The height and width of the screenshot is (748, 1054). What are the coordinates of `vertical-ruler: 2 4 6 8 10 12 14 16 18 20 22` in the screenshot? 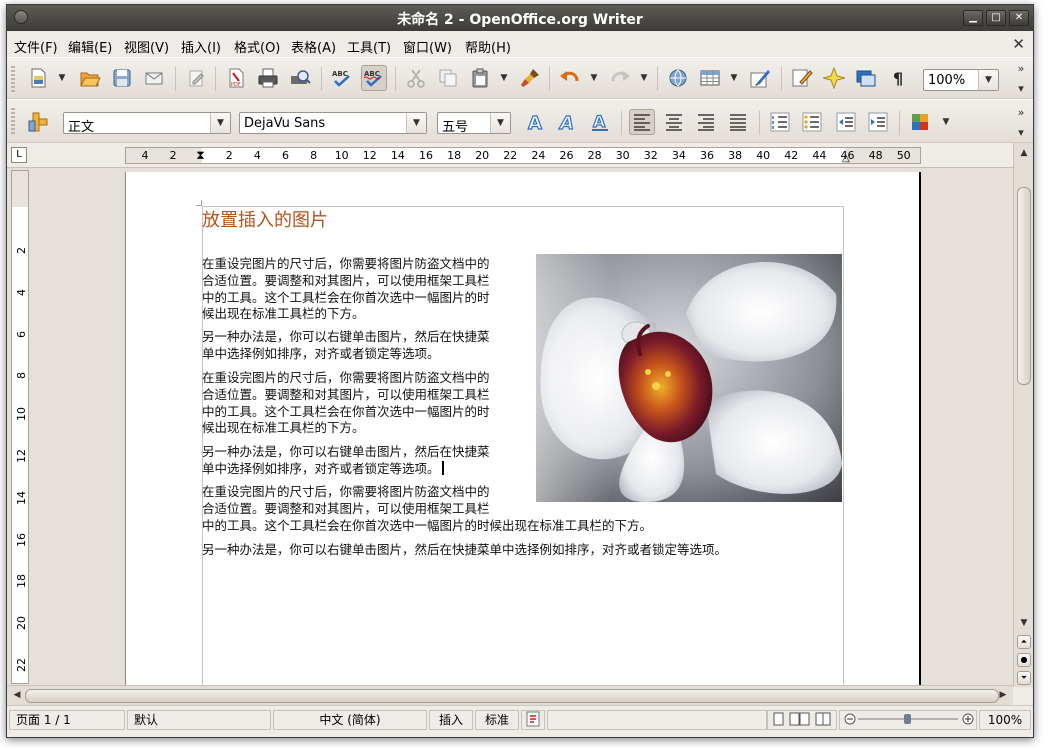 It's located at (20, 427).